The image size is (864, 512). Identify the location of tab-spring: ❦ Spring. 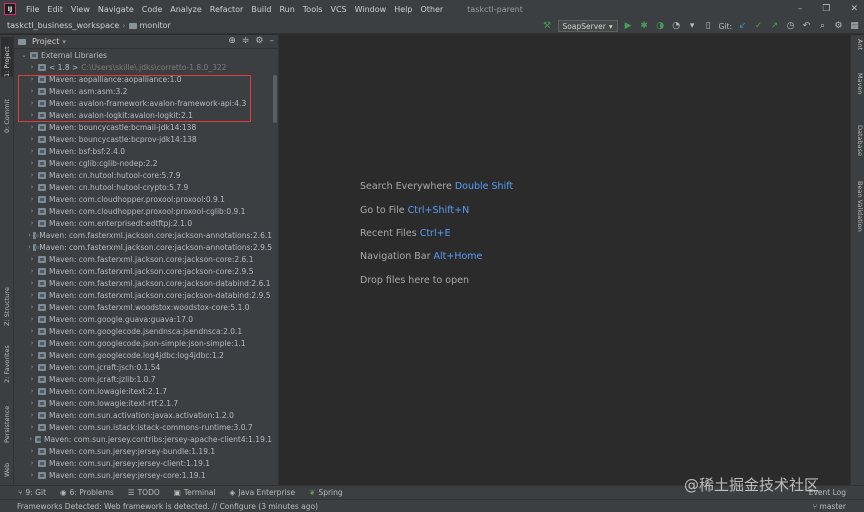
(326, 492).